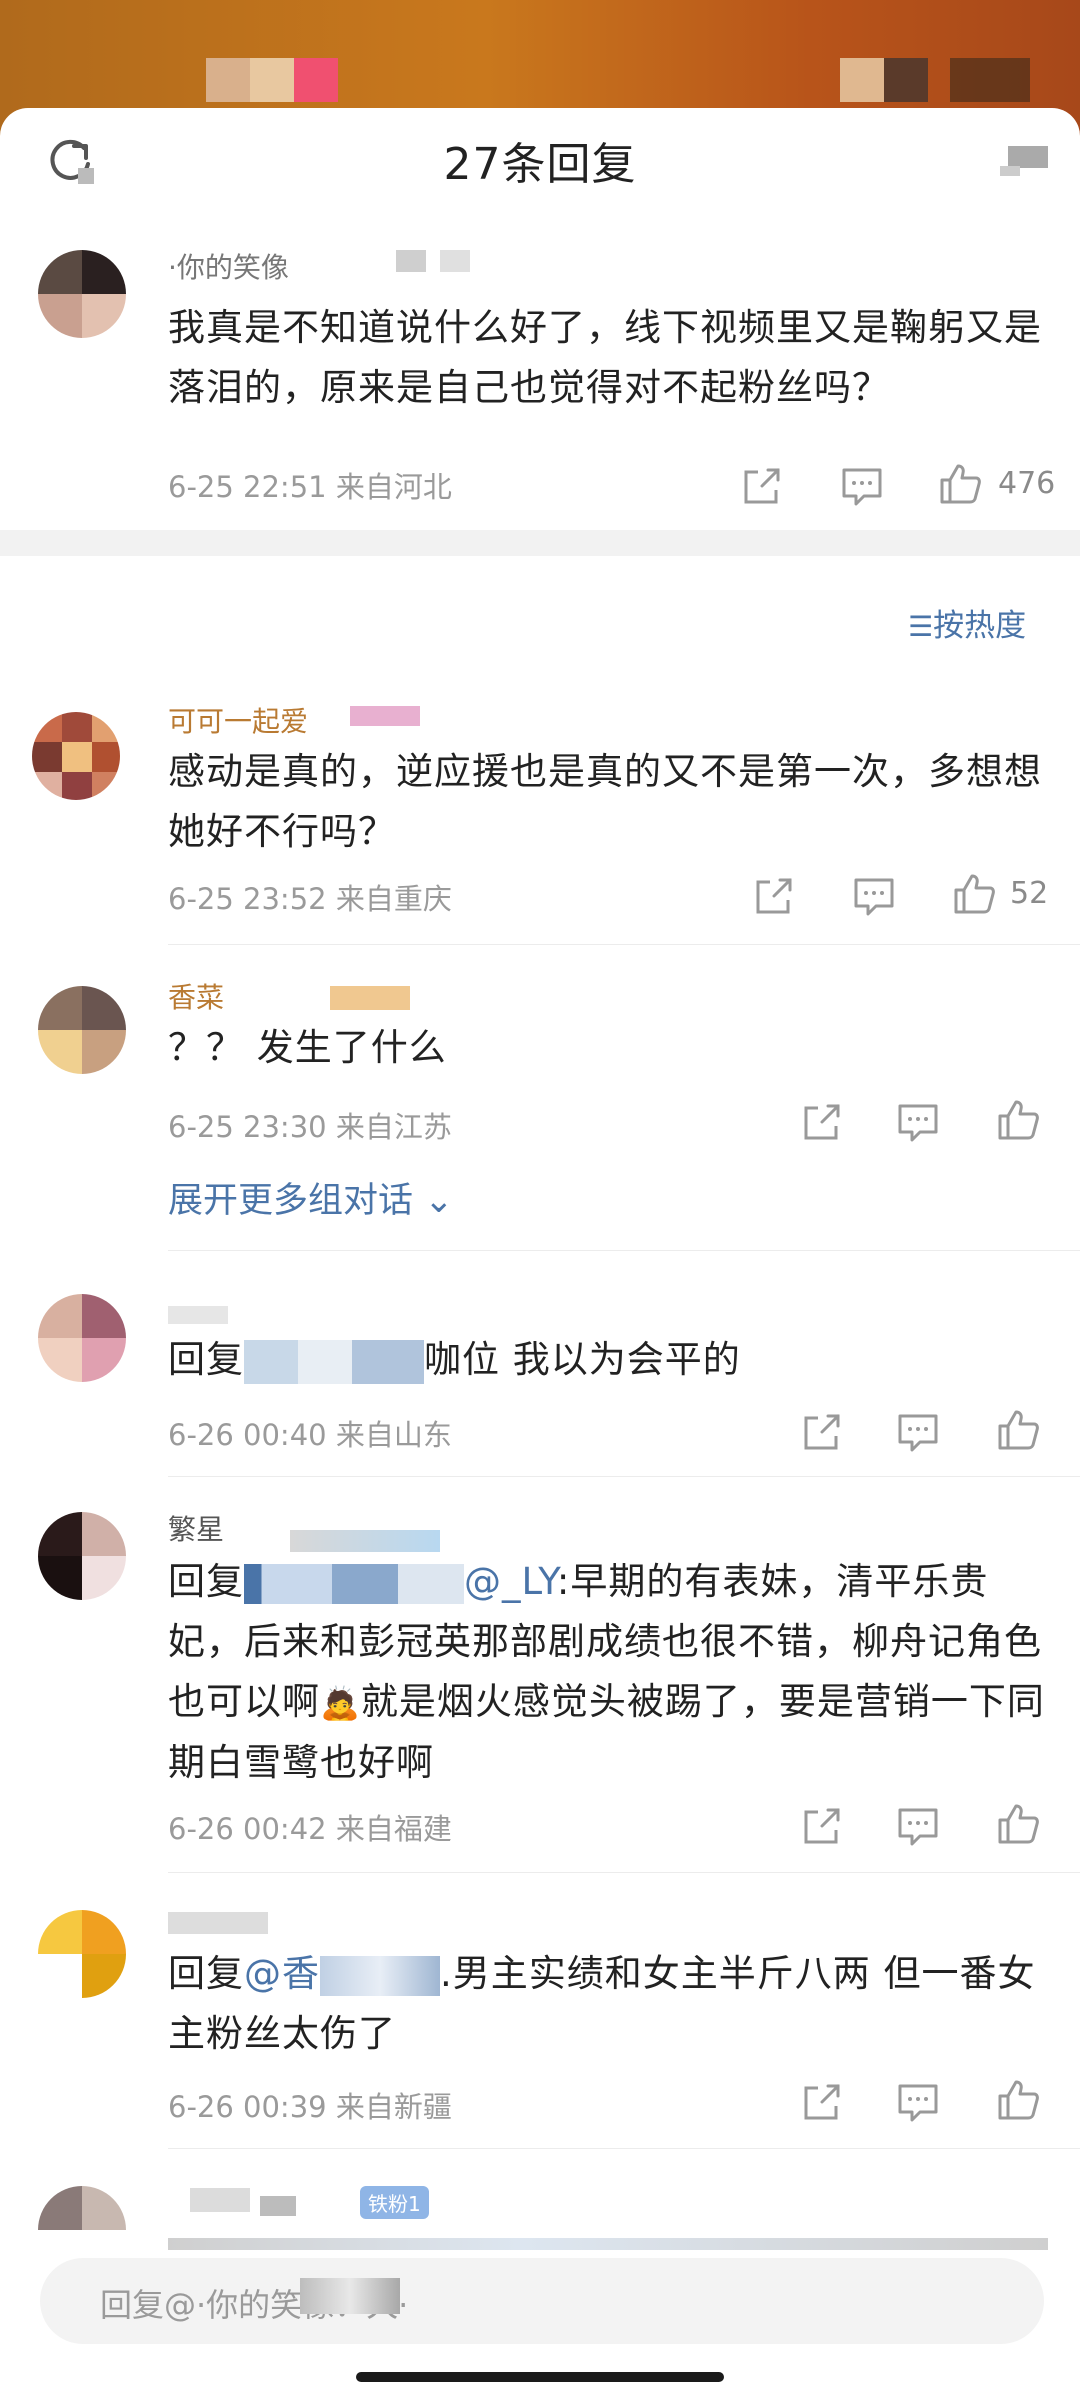 Image resolution: width=1080 pixels, height=2400 pixels. Describe the element at coordinates (1025, 160) in the screenshot. I see `more-icon` at that location.